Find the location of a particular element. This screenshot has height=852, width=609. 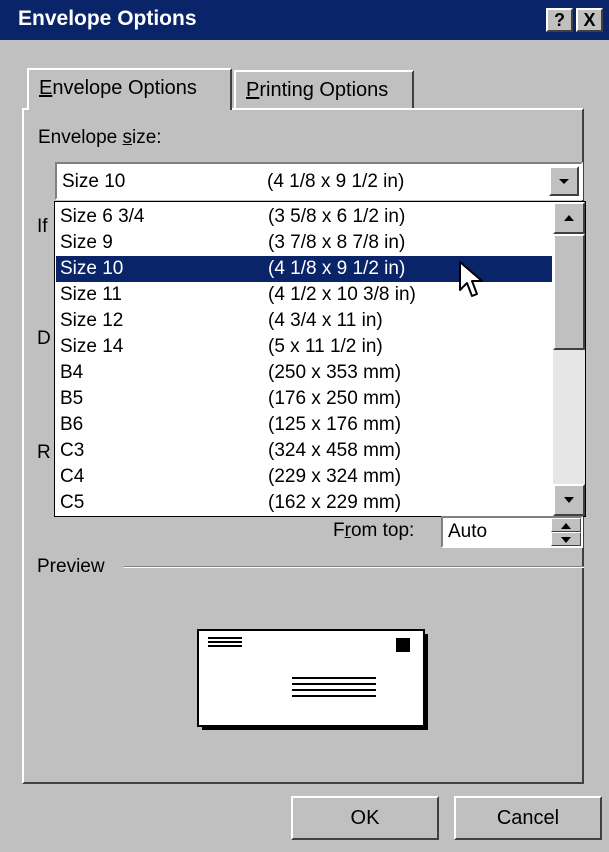

r-label: R is located at coordinates (44, 452).